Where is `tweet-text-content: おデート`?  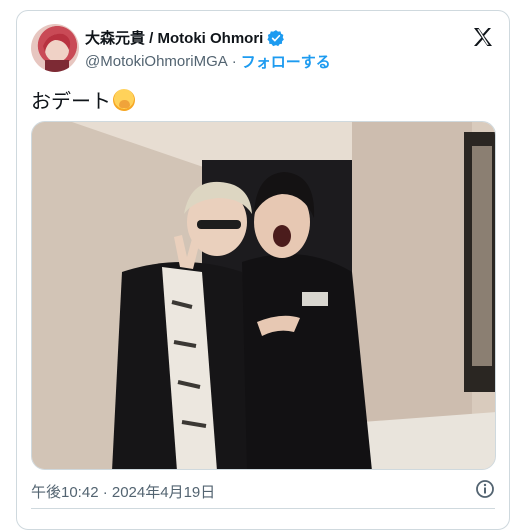 tweet-text-content: おデート is located at coordinates (71, 102).